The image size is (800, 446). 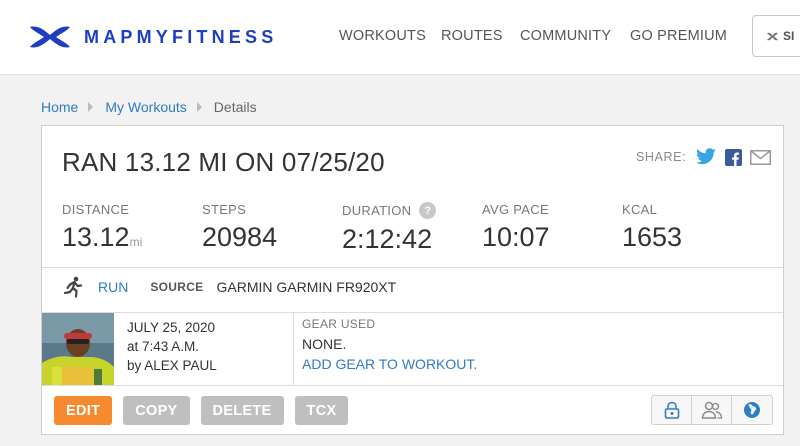 What do you see at coordinates (235, 107) in the screenshot?
I see `breadcrumb-current: Details` at bounding box center [235, 107].